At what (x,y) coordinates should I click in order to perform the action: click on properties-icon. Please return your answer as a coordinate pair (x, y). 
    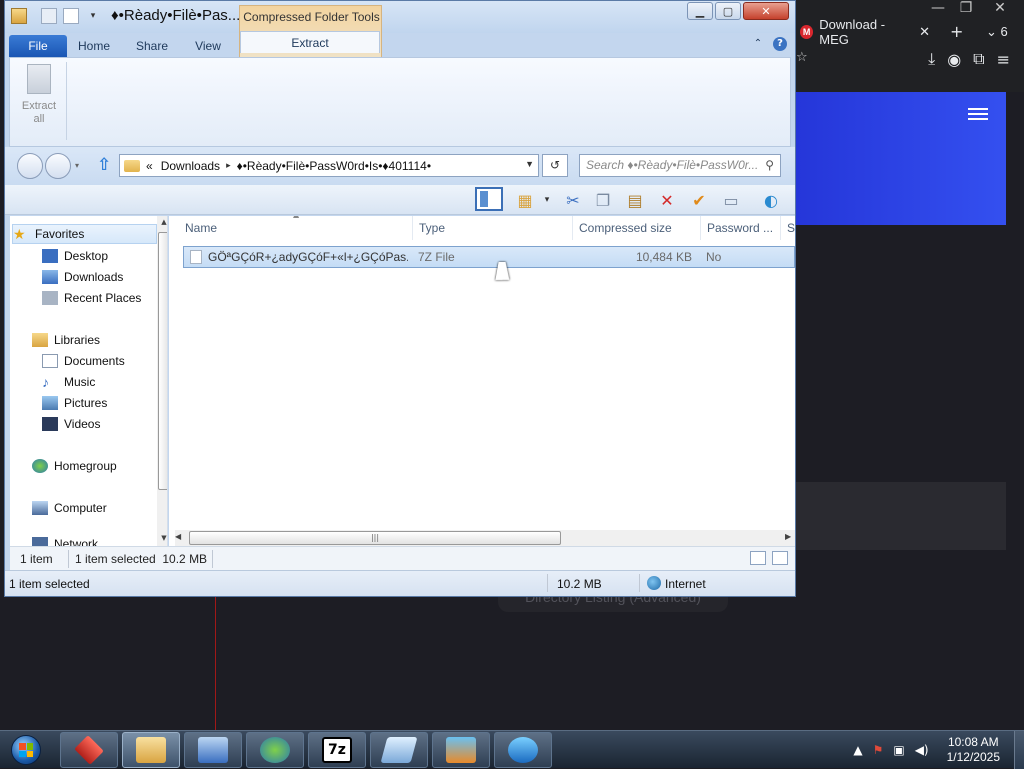
    Looking at the image, I should click on (49, 16).